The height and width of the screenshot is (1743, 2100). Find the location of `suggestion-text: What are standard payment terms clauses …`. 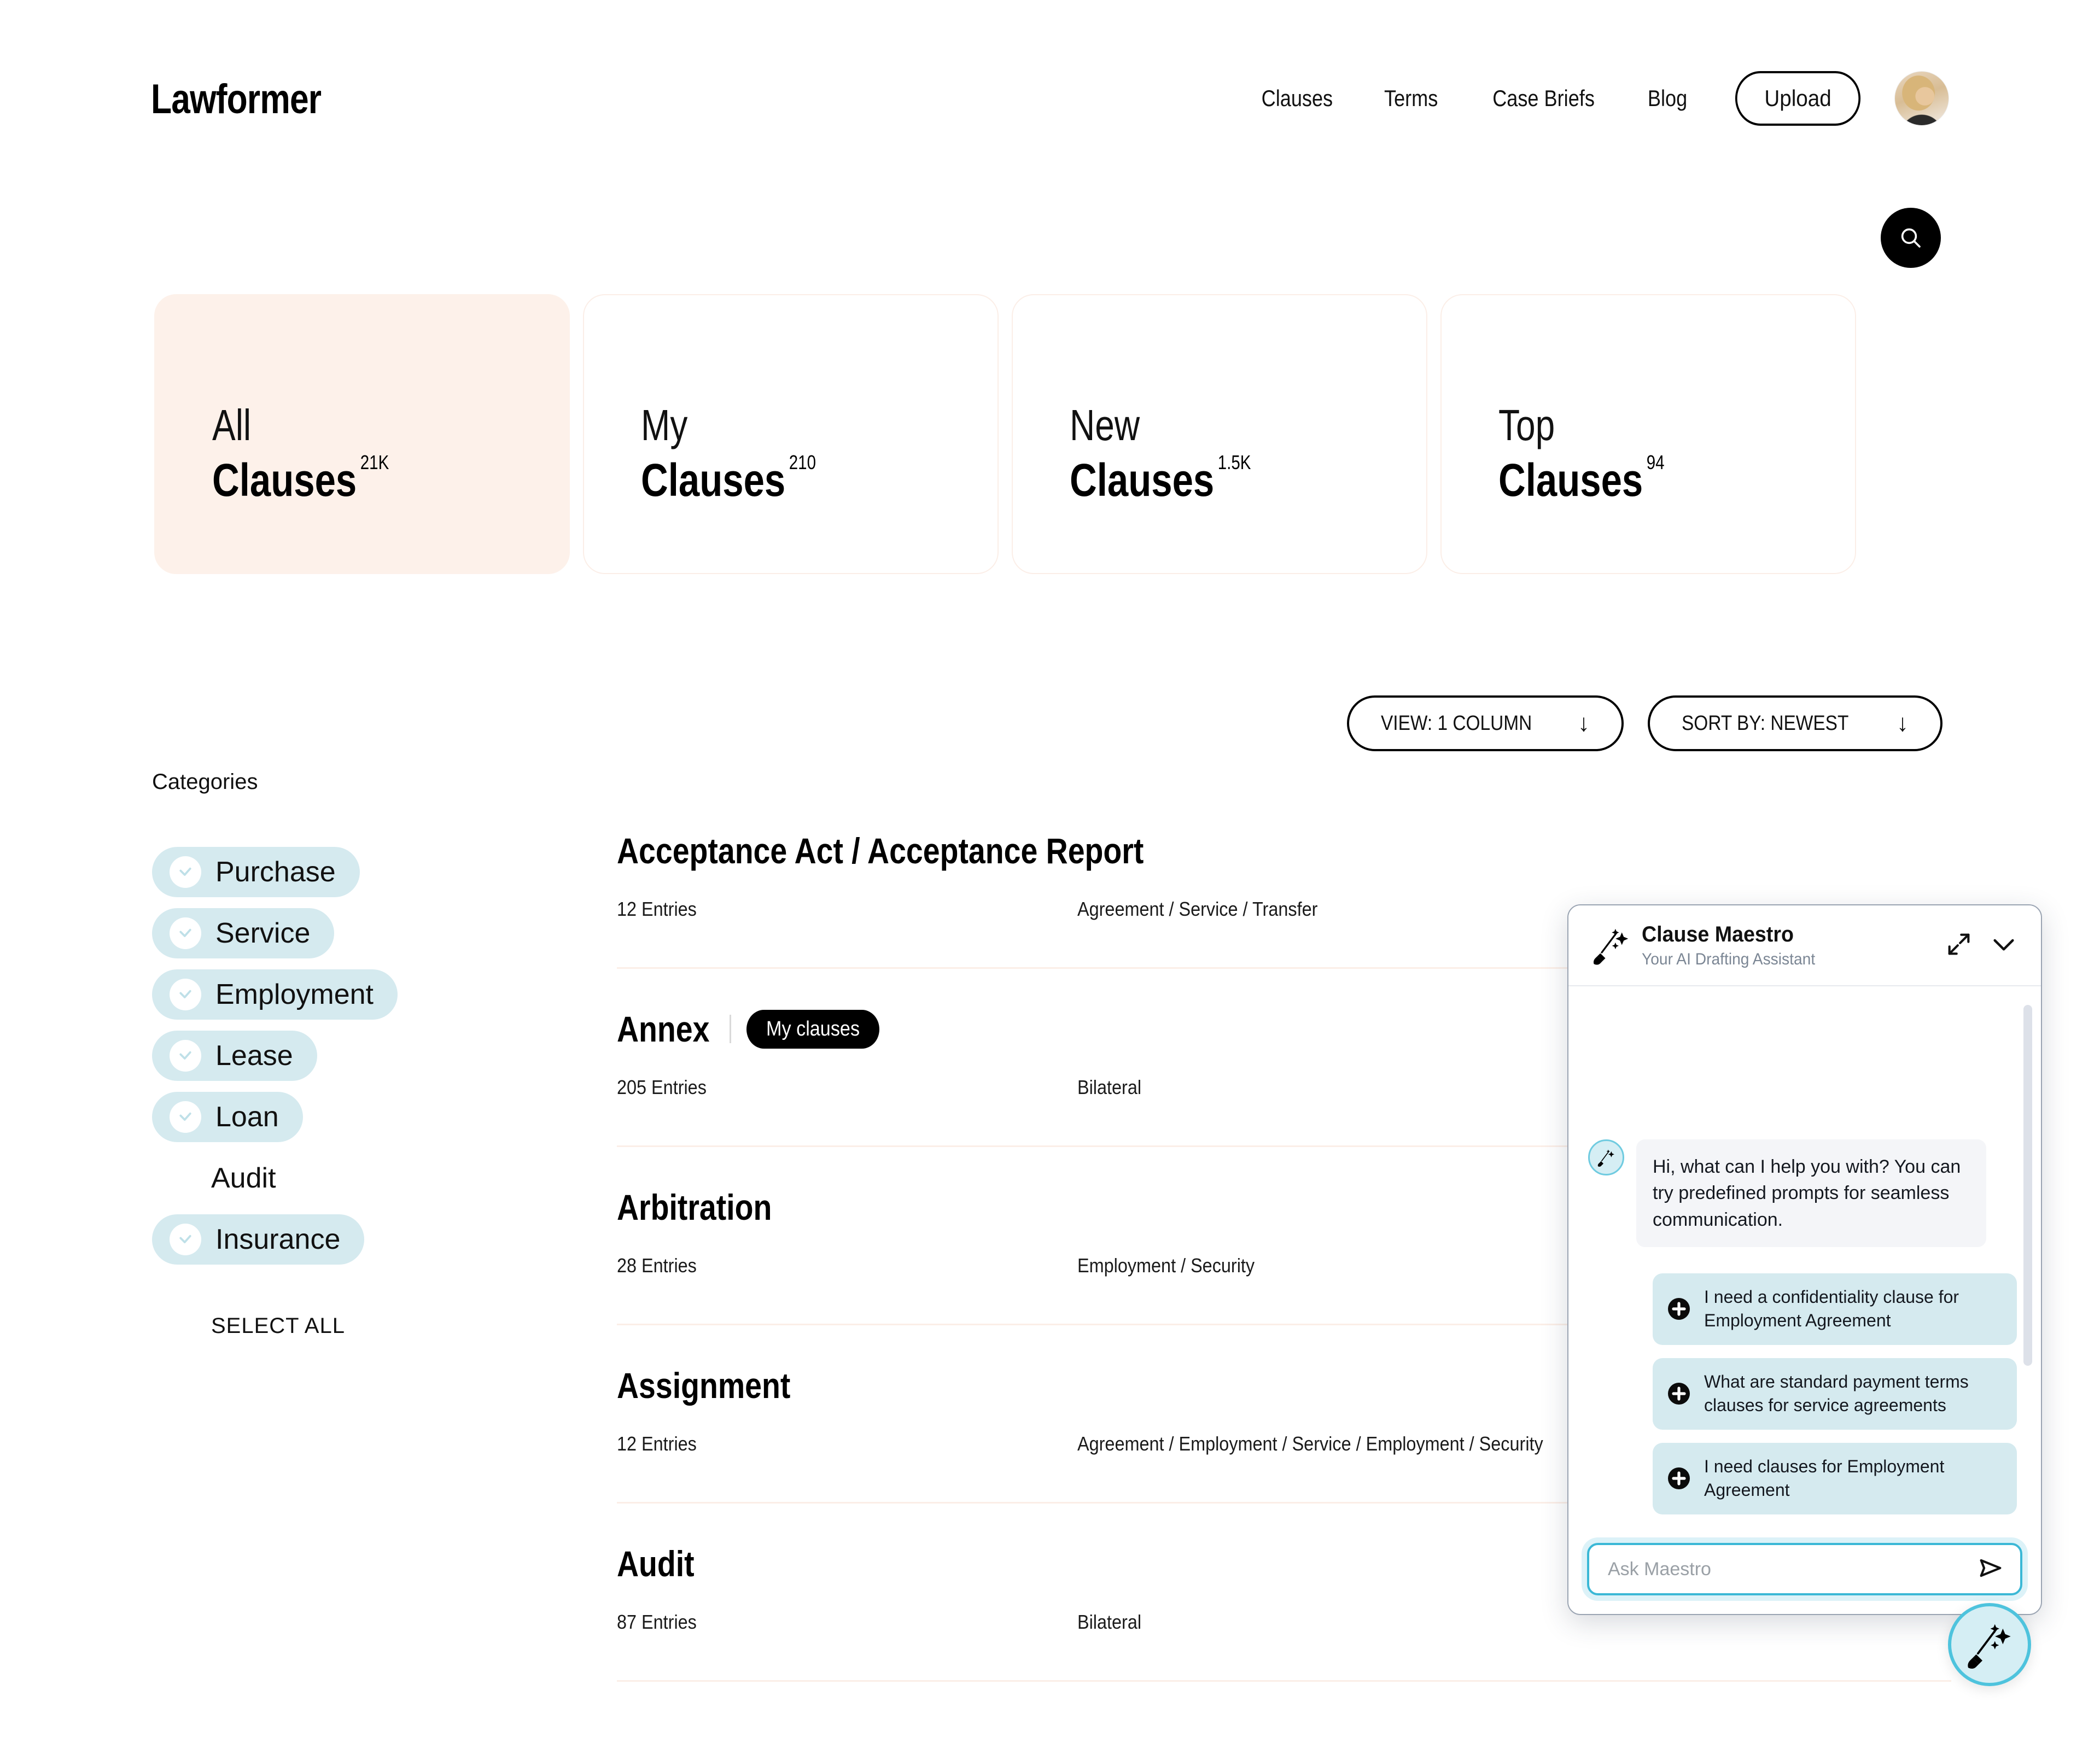

suggestion-text: What are standard payment terms clauses … is located at coordinates (1836, 1393).